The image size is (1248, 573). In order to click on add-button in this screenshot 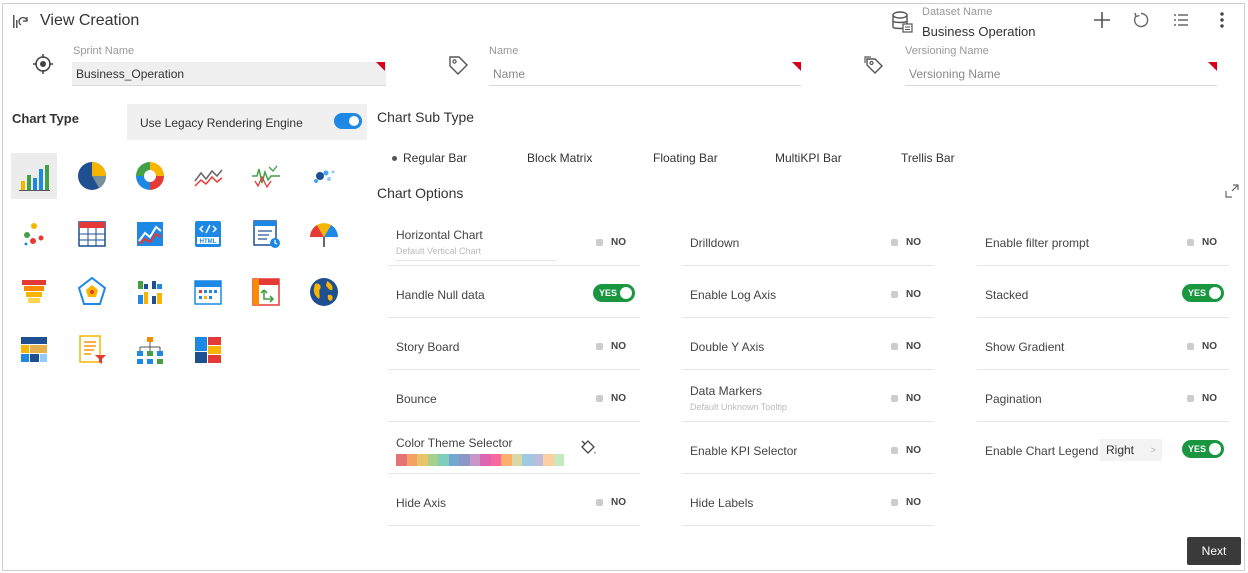, I will do `click(1102, 20)`.